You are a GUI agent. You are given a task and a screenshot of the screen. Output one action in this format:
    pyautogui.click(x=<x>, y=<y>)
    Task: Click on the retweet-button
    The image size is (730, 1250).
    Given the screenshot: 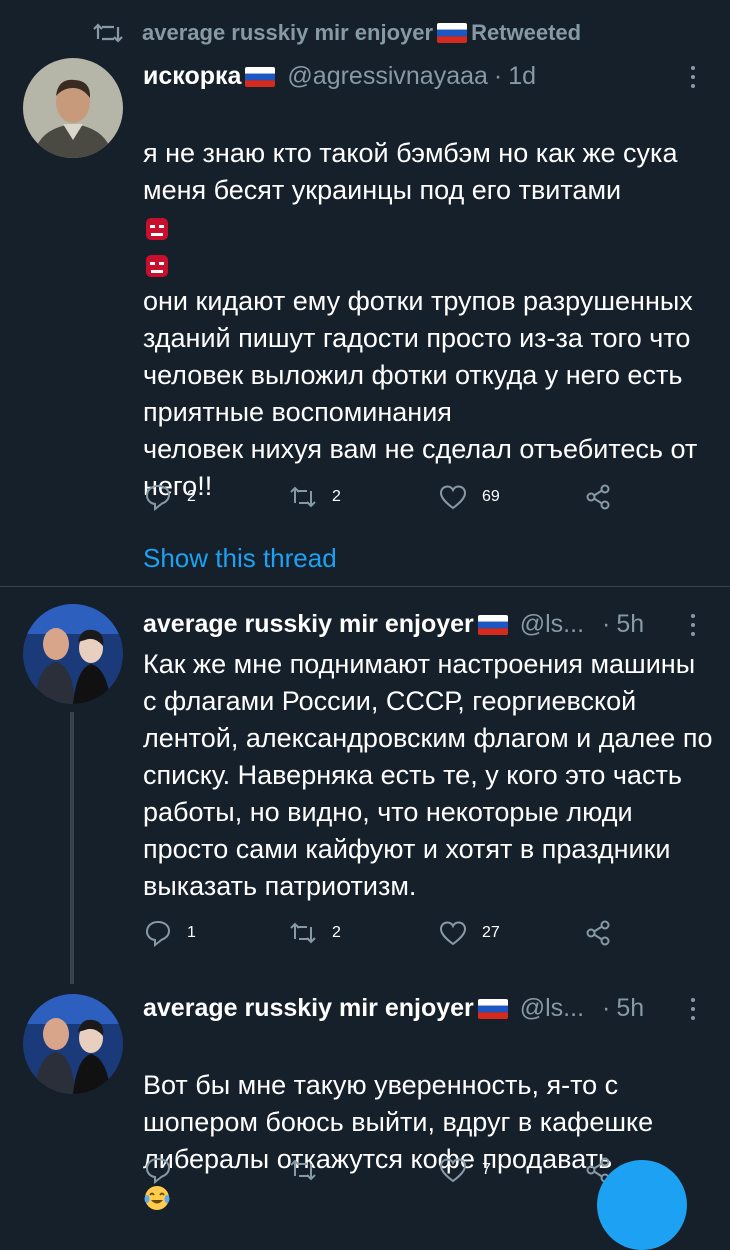 What is the action you would take?
    pyautogui.click(x=310, y=1170)
    